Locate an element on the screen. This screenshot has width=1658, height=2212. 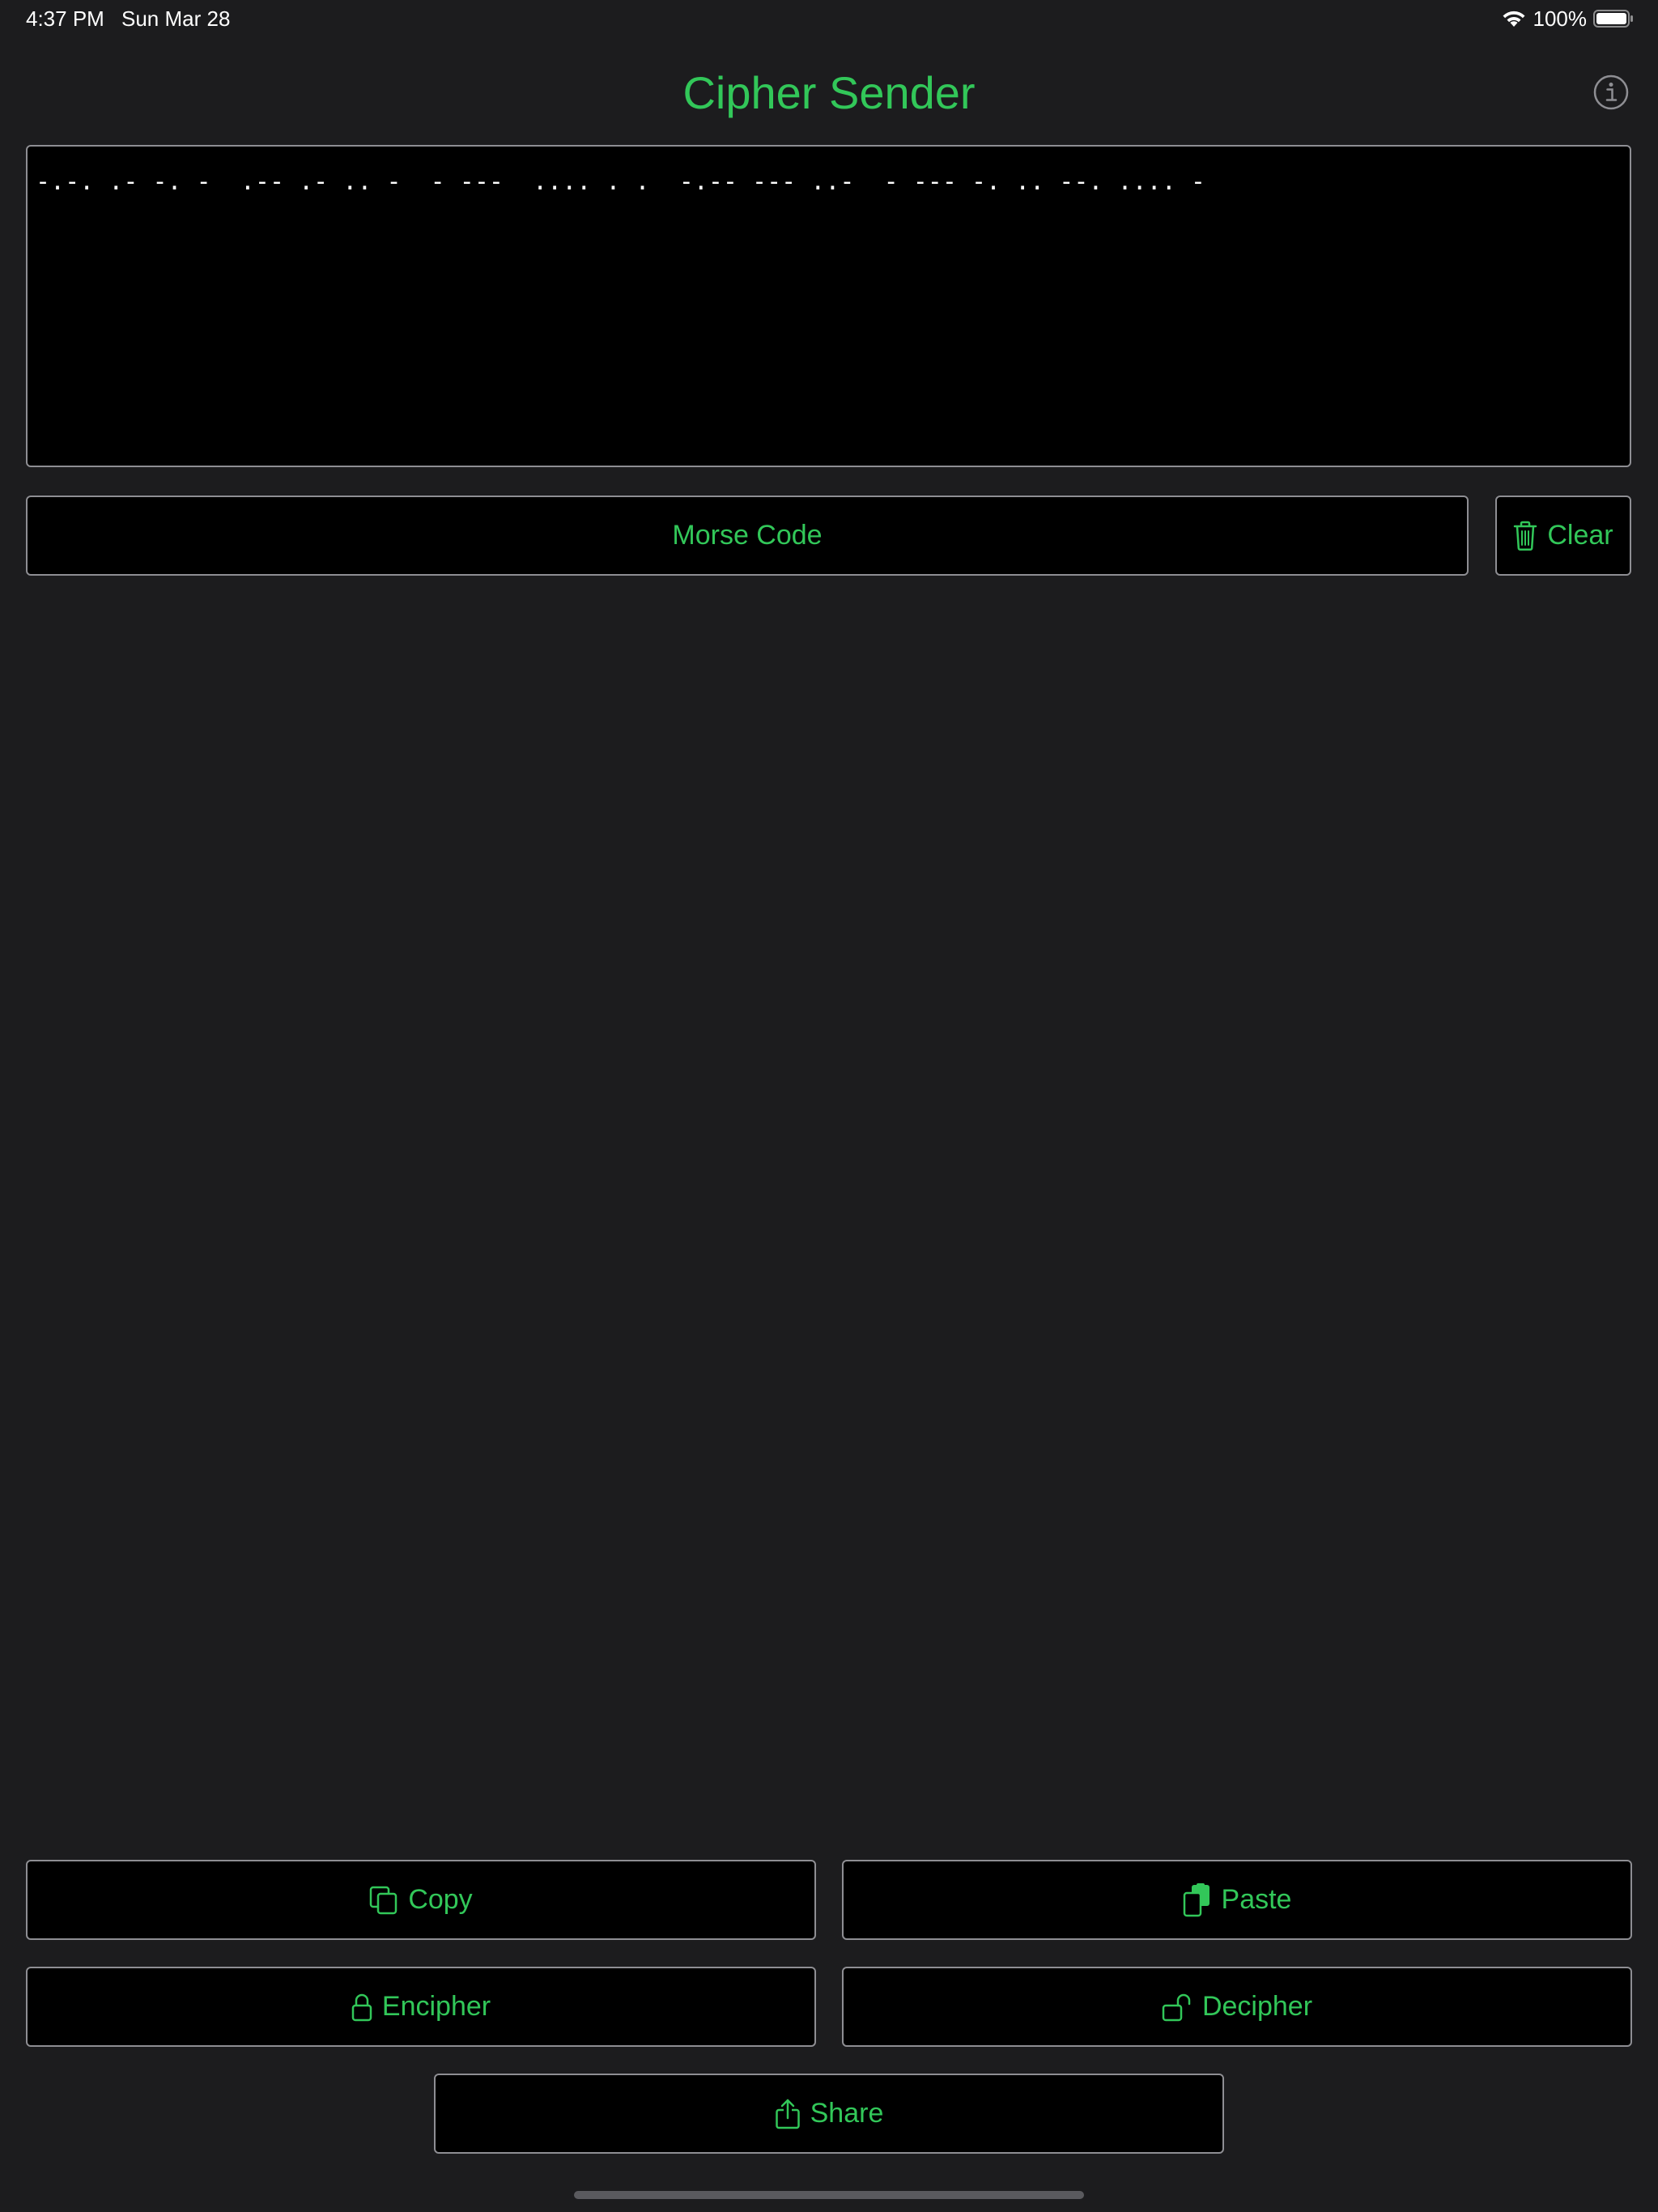
clear-button: Clear is located at coordinates (1563, 536).